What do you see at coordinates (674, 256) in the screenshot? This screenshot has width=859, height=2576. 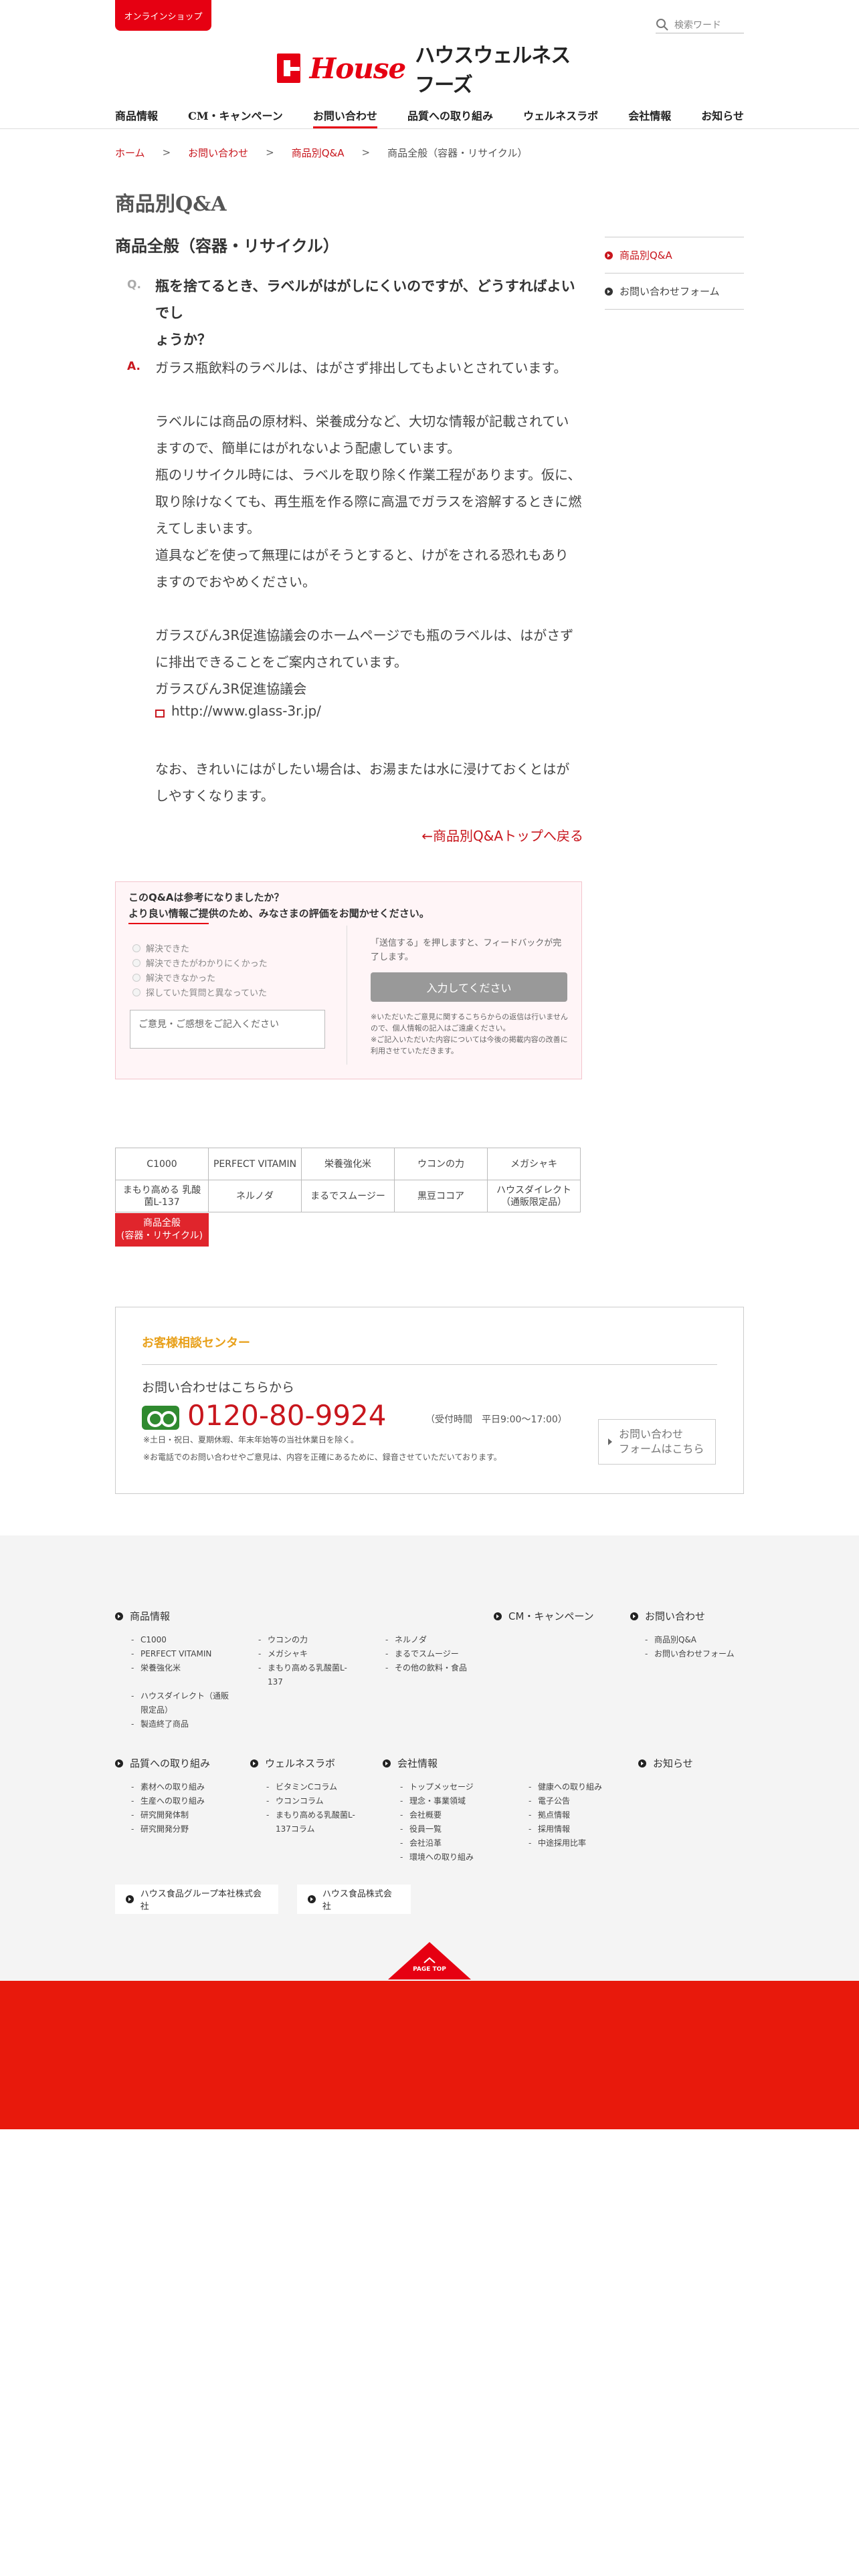 I see `sidebar-item-qa: 商品別Q&A` at bounding box center [674, 256].